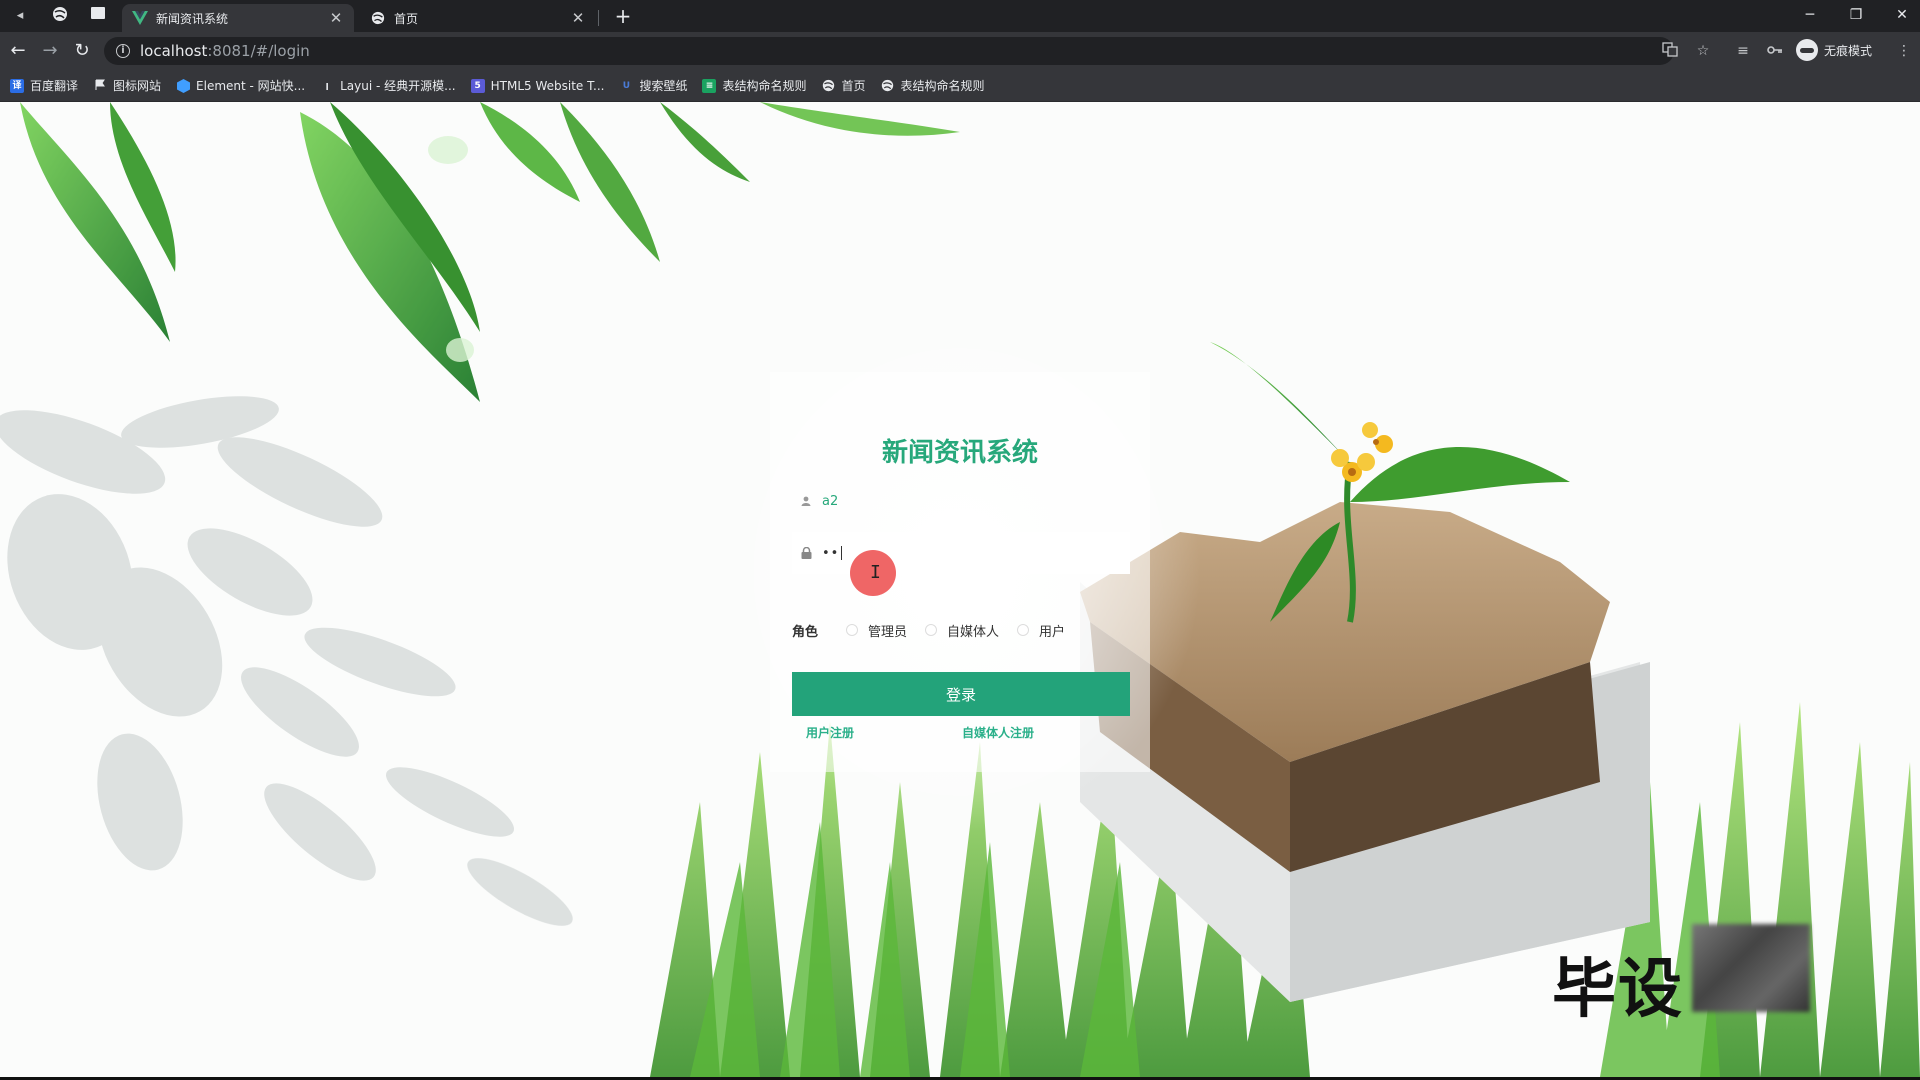 The width and height of the screenshot is (1920, 1080). Describe the element at coordinates (1052, 632) in the screenshot. I see `role-option-label: 用户` at that location.